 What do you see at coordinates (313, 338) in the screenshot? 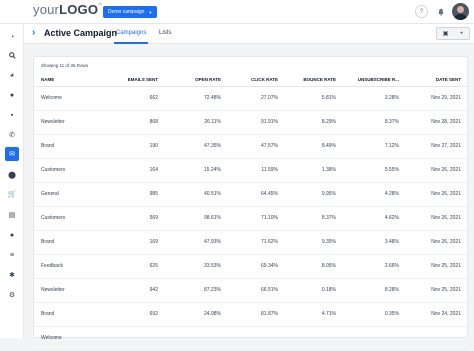
I see `cell-bounce-rate` at bounding box center [313, 338].